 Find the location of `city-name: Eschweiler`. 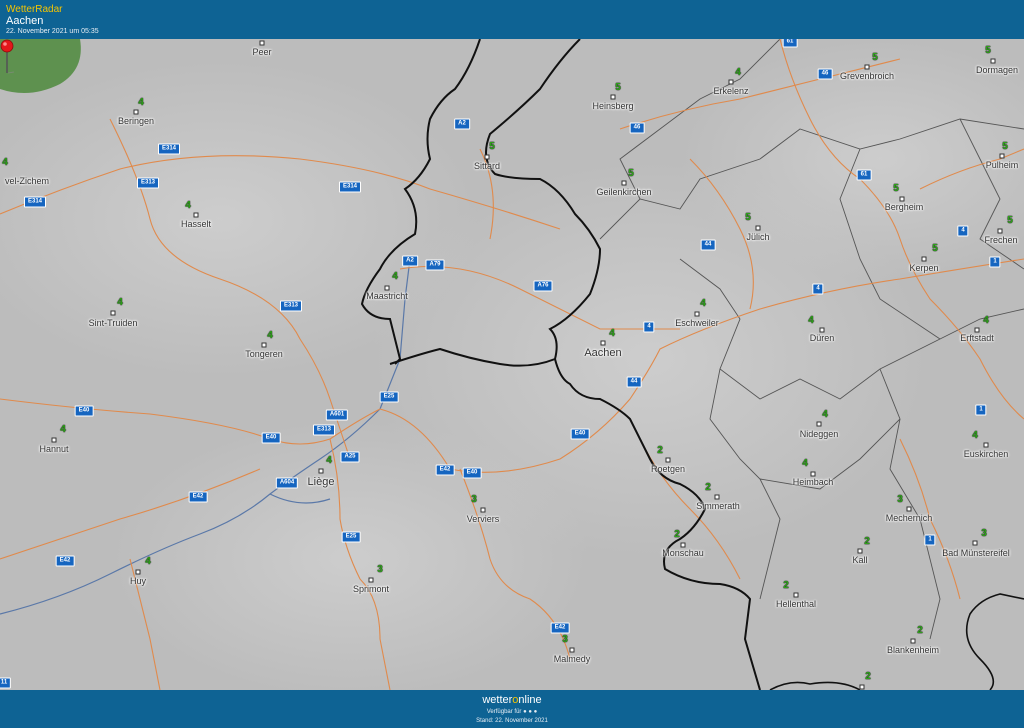

city-name: Eschweiler is located at coordinates (697, 323).